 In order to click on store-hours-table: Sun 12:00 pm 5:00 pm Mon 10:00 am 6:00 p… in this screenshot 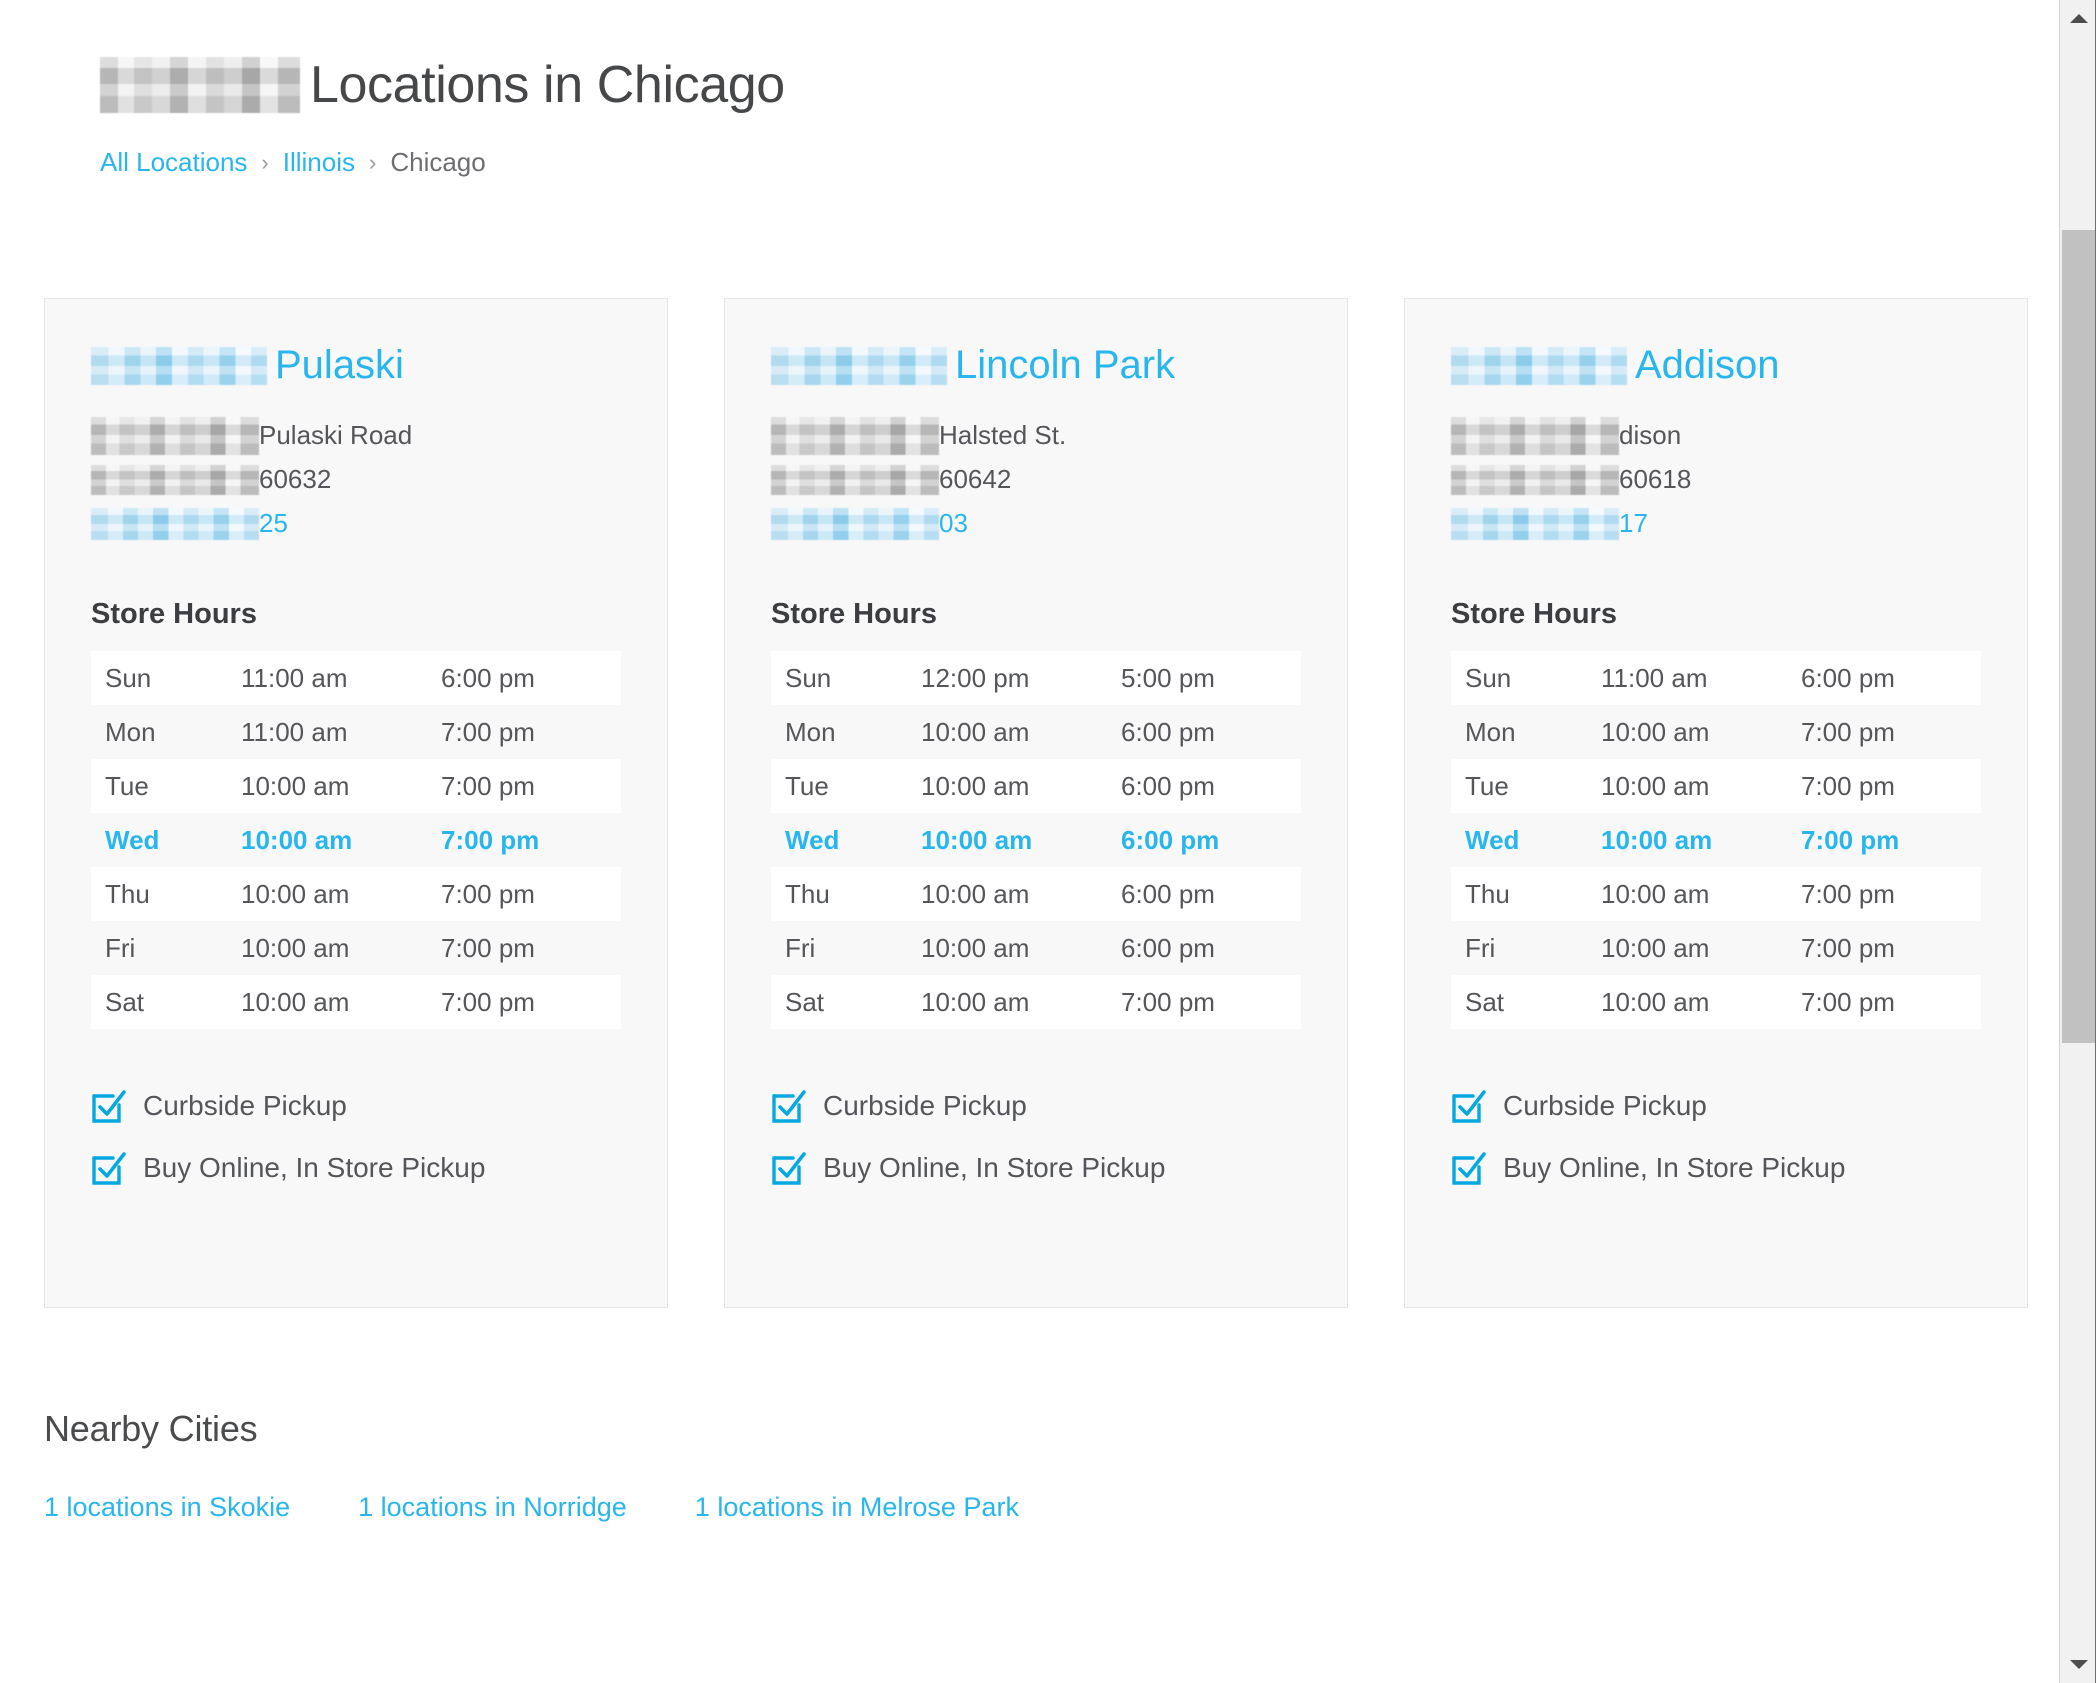, I will do `click(1036, 840)`.